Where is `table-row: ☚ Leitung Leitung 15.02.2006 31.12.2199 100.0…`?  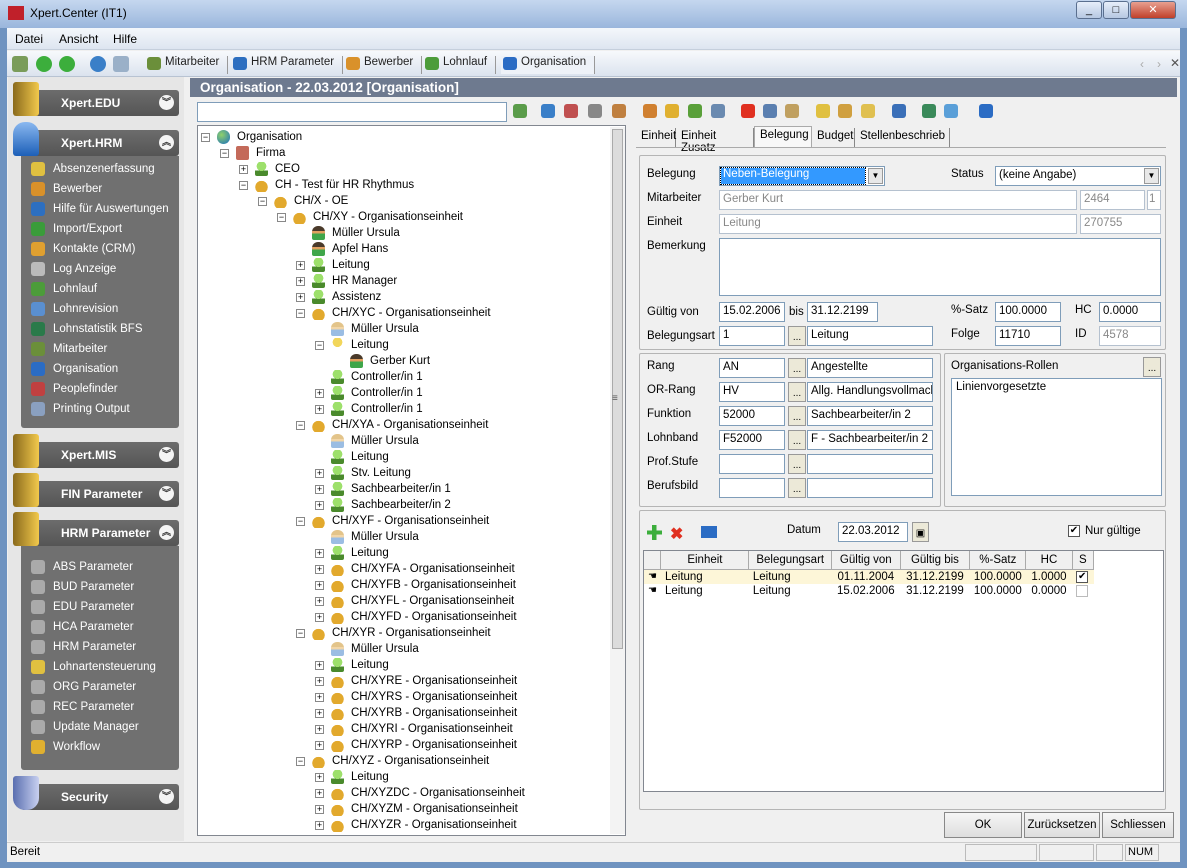 table-row: ☚ Leitung Leitung 15.02.2006 31.12.2199 100.0… is located at coordinates (869, 591).